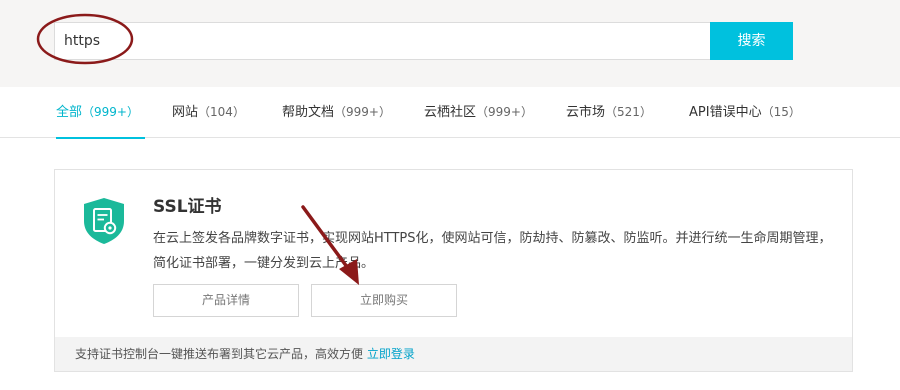  I want to click on tab-count: 521, so click(628, 112).